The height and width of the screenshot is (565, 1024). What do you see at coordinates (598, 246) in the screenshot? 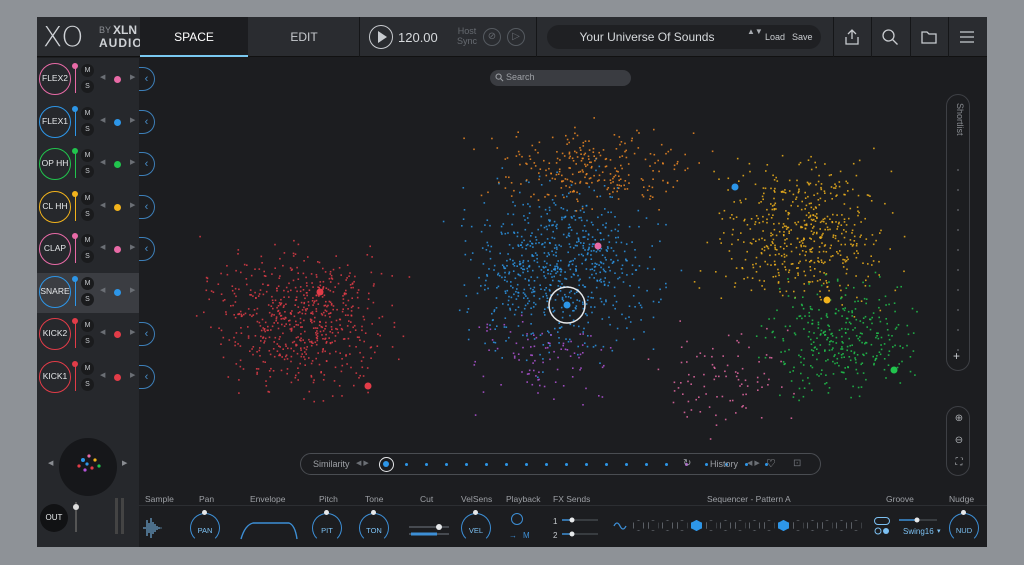
I see `clap-position-marker` at bounding box center [598, 246].